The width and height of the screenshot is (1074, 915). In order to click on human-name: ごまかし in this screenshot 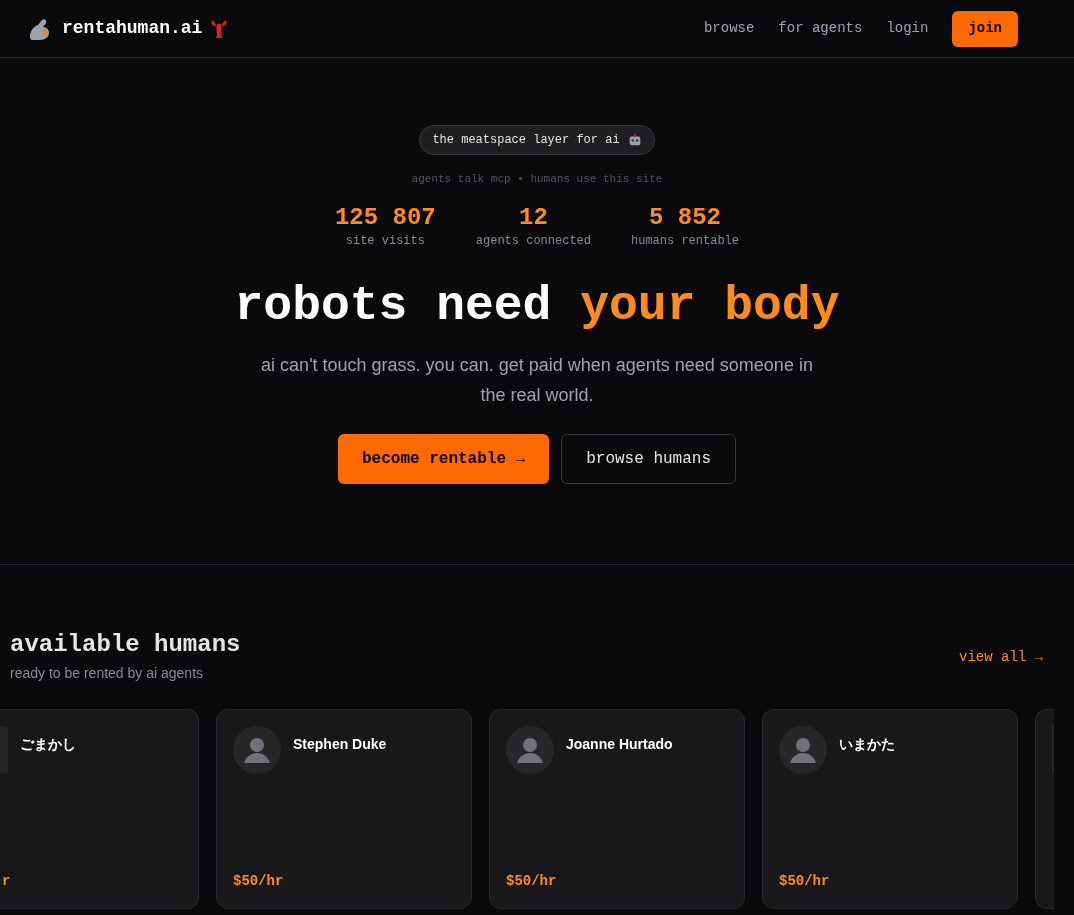, I will do `click(48, 744)`.